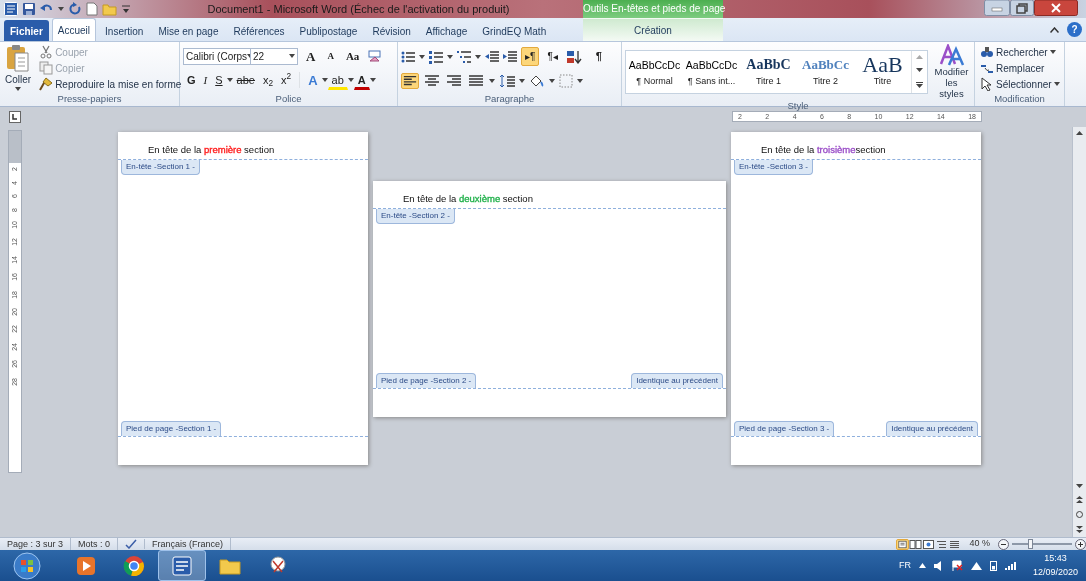 The height and width of the screenshot is (581, 1086). Describe the element at coordinates (274, 56) in the screenshot. I see `font-size-field: 22` at that location.